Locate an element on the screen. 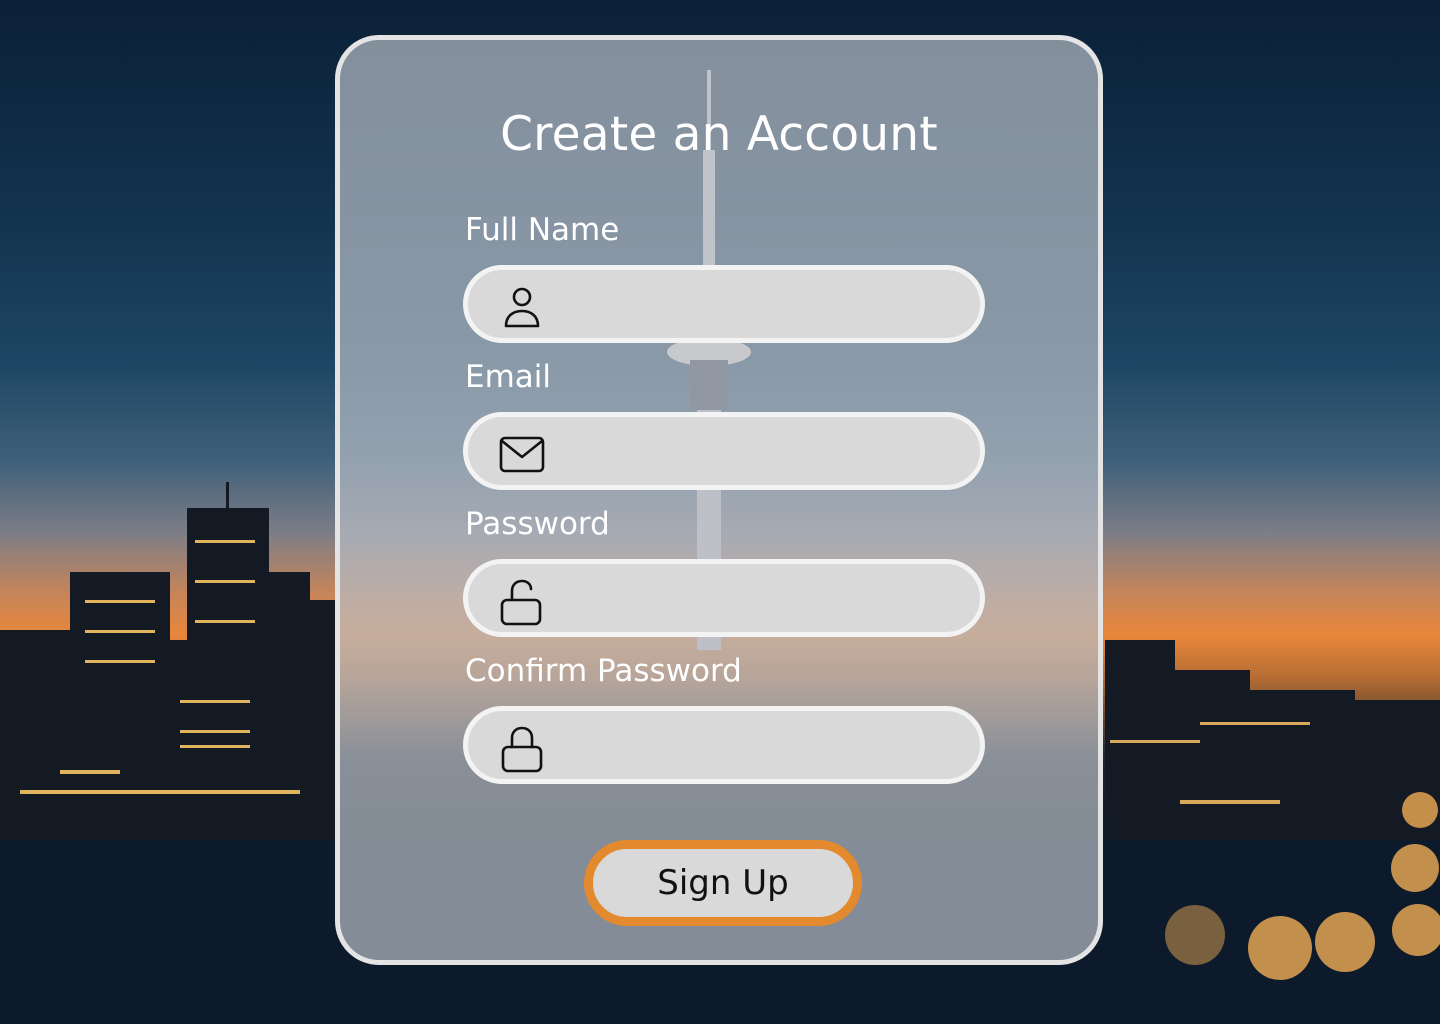  mail-icon is located at coordinates (522, 454).